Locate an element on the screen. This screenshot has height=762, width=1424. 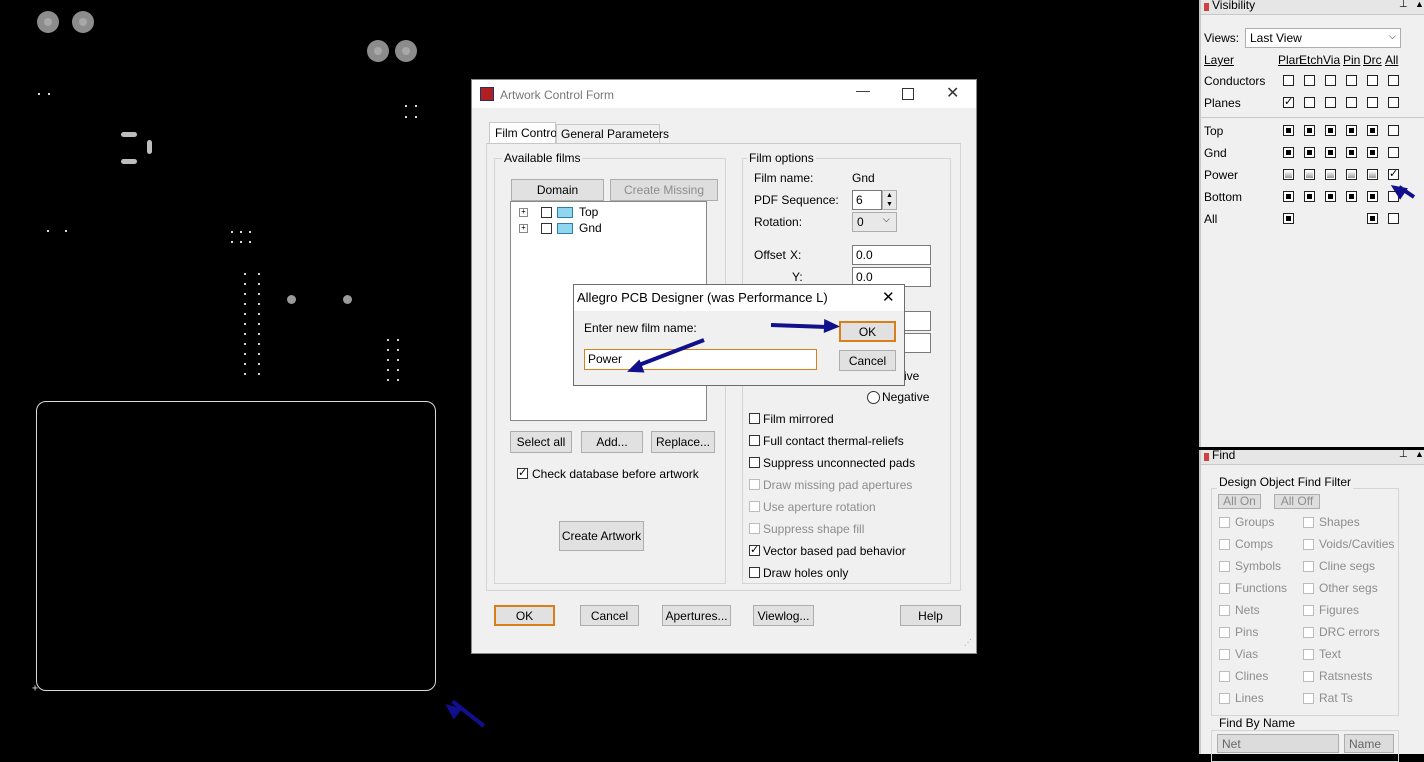
find-filter-label: Shapes is located at coordinates (1339, 522).